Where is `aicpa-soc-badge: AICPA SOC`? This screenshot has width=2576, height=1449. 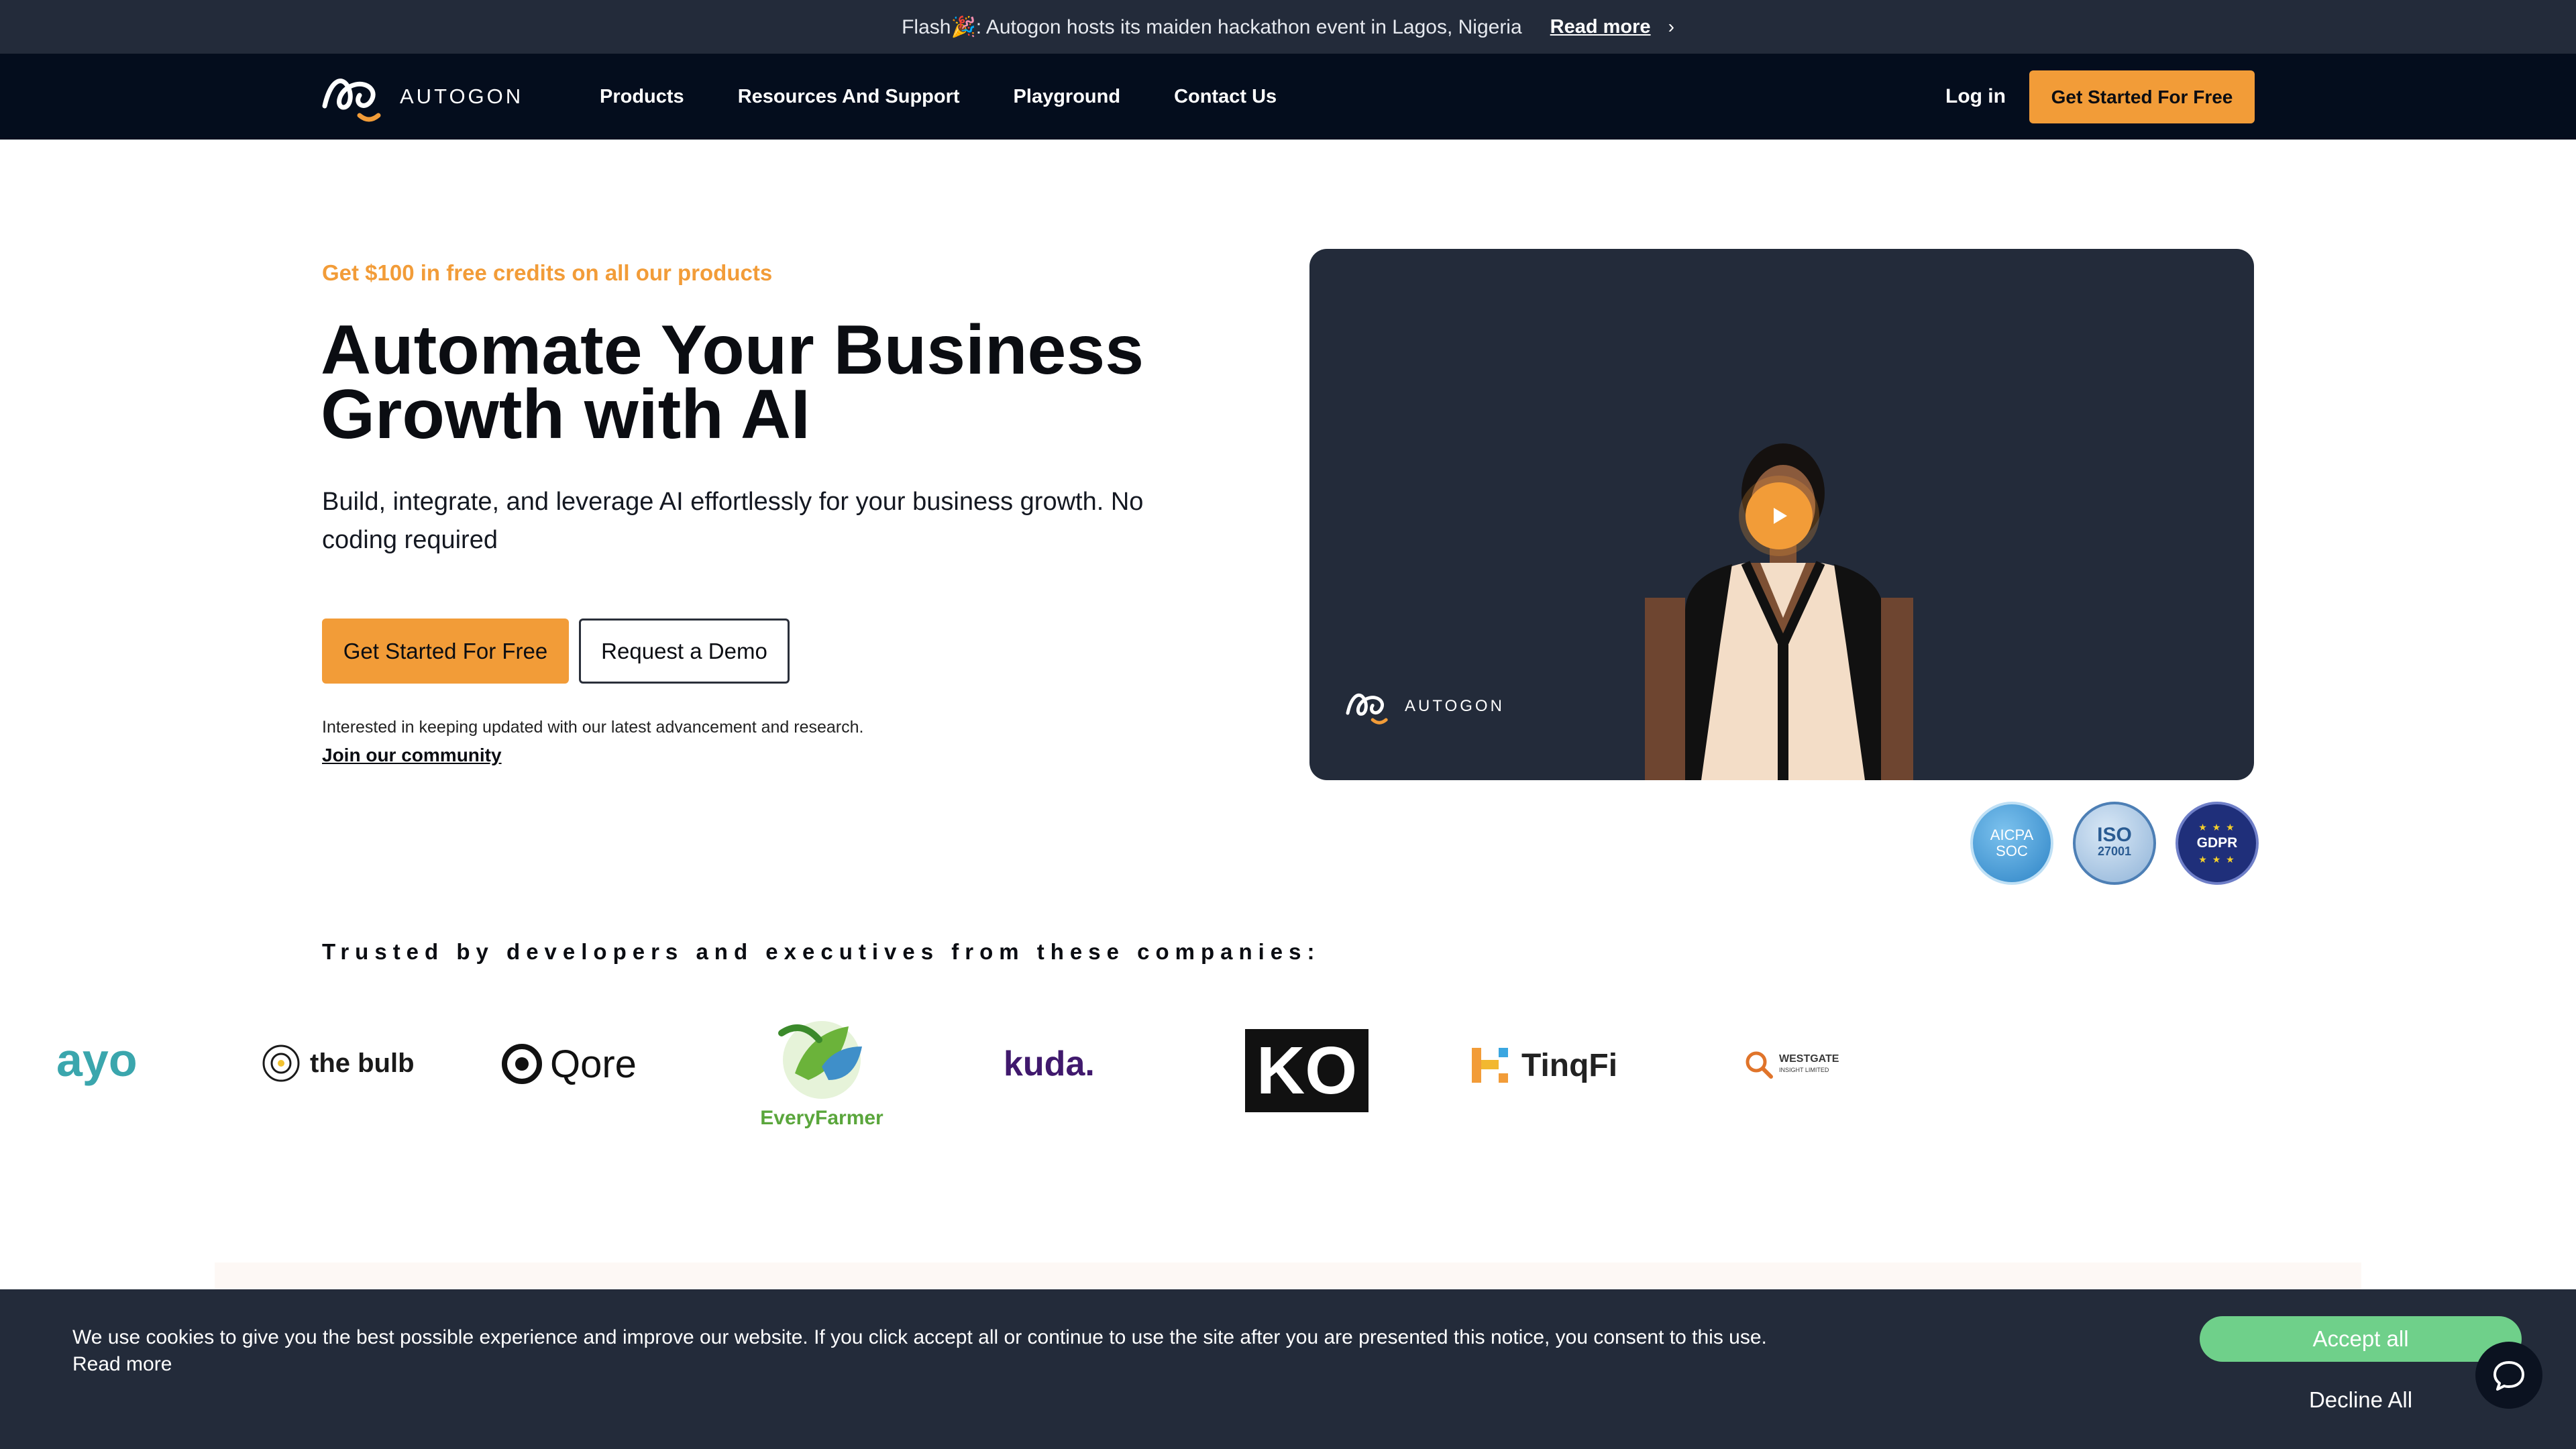
aicpa-soc-badge: AICPA SOC is located at coordinates (2011, 843).